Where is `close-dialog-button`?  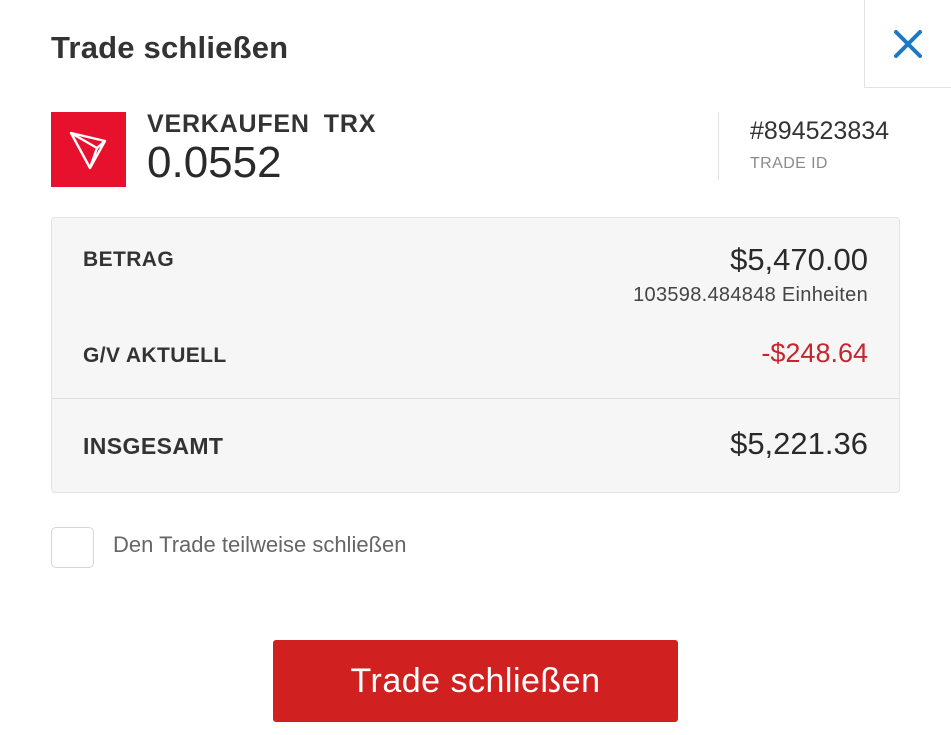 close-dialog-button is located at coordinates (907, 44).